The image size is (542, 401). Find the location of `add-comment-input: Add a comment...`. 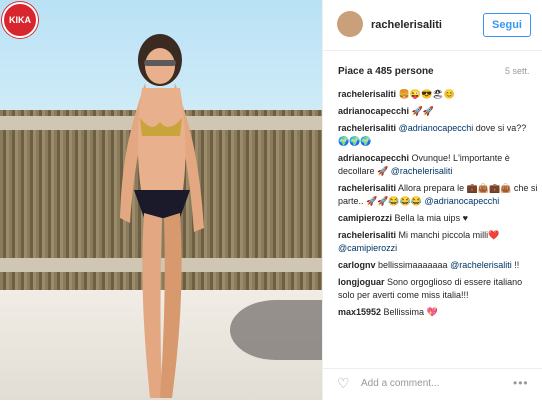

add-comment-input: Add a comment... is located at coordinates (400, 383).